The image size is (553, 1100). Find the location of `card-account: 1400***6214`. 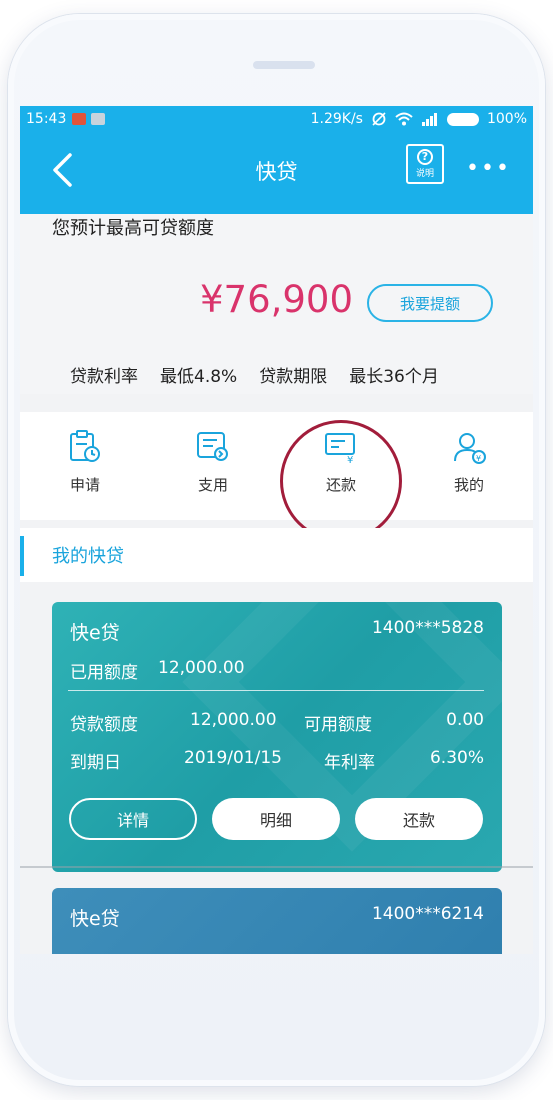

card-account: 1400***6214 is located at coordinates (427, 914).